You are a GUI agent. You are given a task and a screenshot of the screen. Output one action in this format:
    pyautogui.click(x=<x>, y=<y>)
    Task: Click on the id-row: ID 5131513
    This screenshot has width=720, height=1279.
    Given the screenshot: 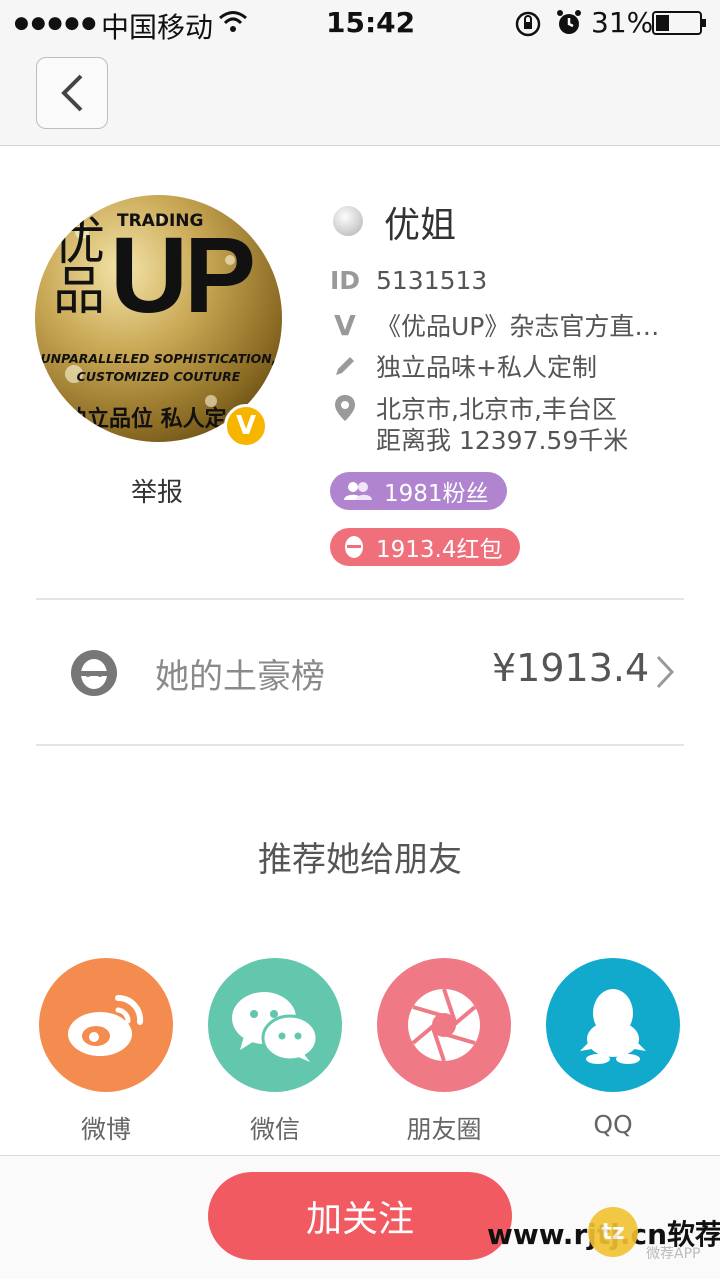 What is the action you would take?
    pyautogui.click(x=408, y=280)
    